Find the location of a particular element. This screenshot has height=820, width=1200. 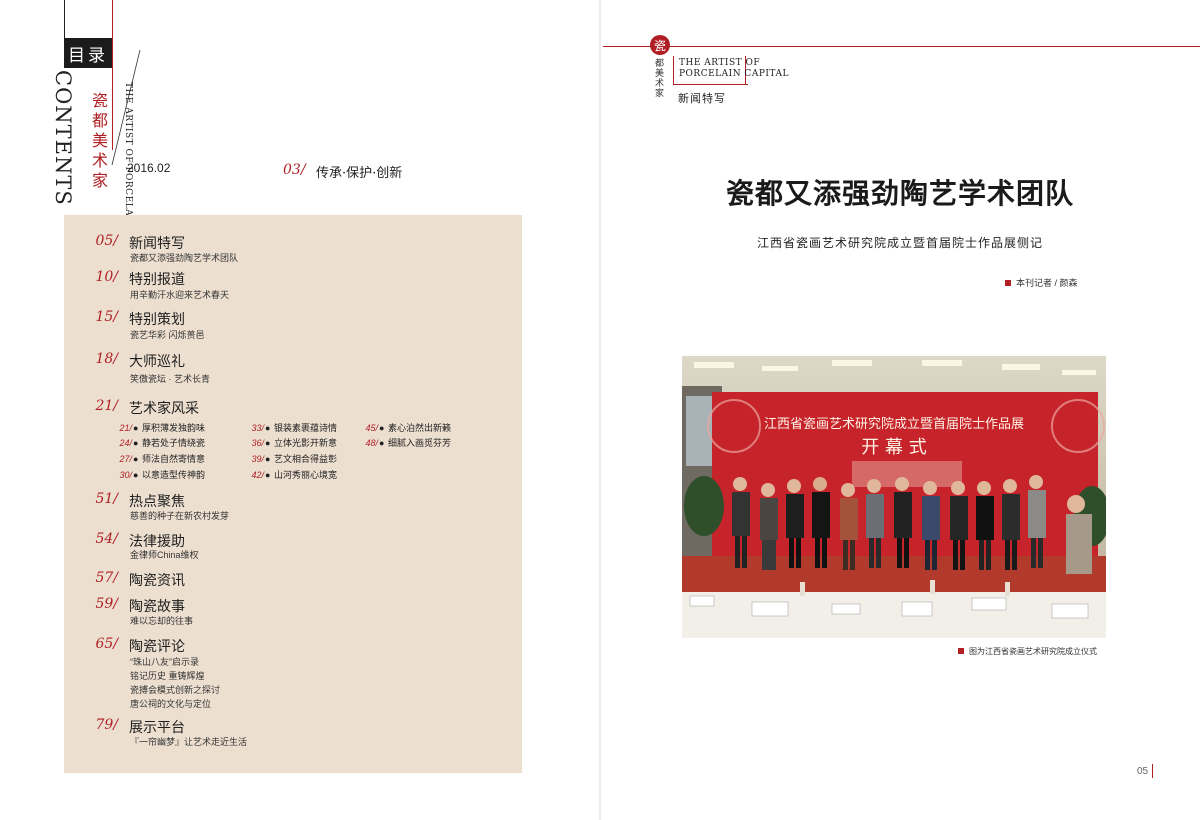

toc-page-number: 15/ is located at coordinates (106, 317).